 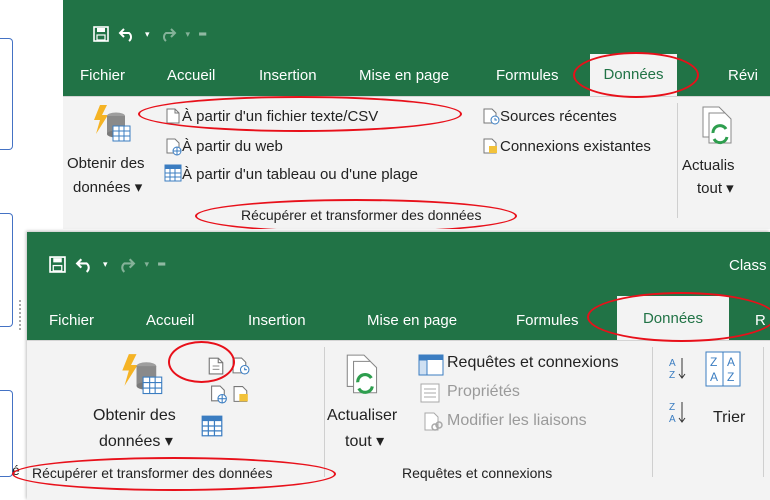 I want to click on sort-button: Trier, so click(x=729, y=418).